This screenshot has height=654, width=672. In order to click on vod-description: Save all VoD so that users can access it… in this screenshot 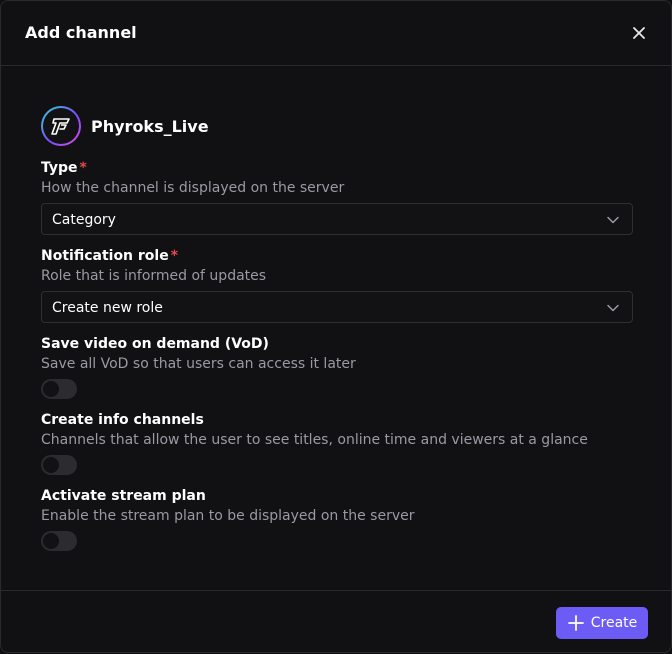, I will do `click(198, 364)`.